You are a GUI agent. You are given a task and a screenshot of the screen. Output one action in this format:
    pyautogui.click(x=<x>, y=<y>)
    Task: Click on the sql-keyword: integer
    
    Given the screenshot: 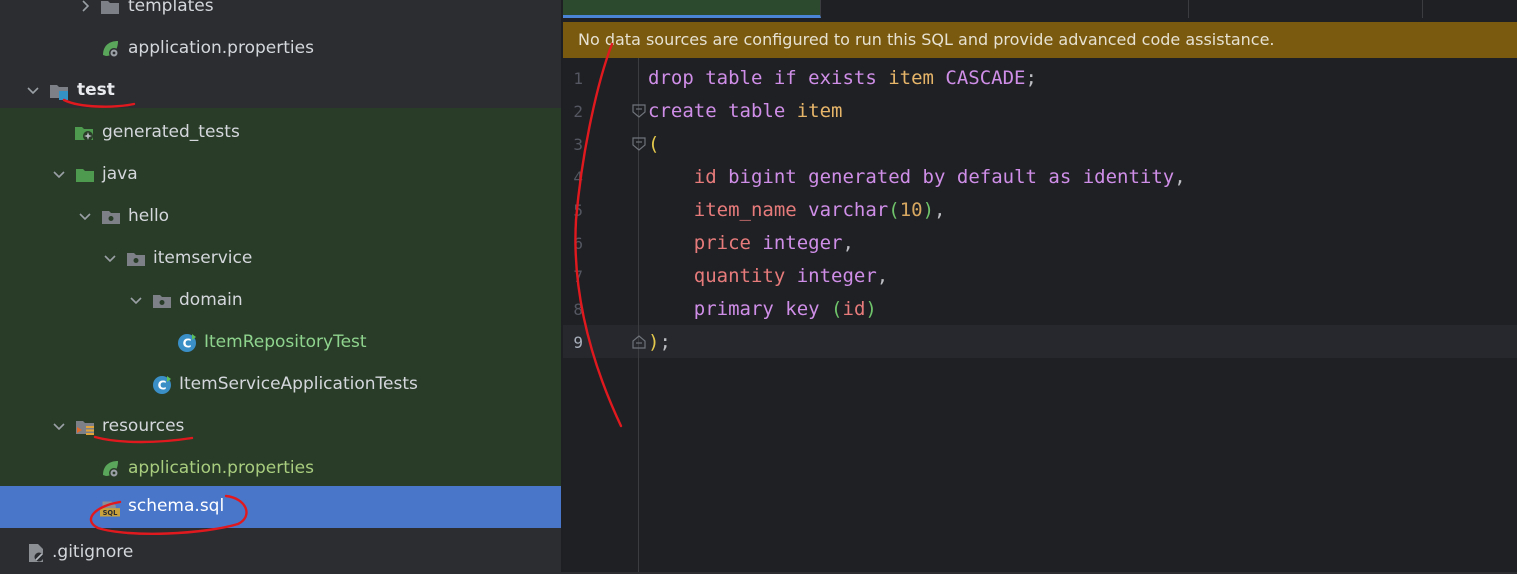 What is the action you would take?
    pyautogui.click(x=831, y=276)
    